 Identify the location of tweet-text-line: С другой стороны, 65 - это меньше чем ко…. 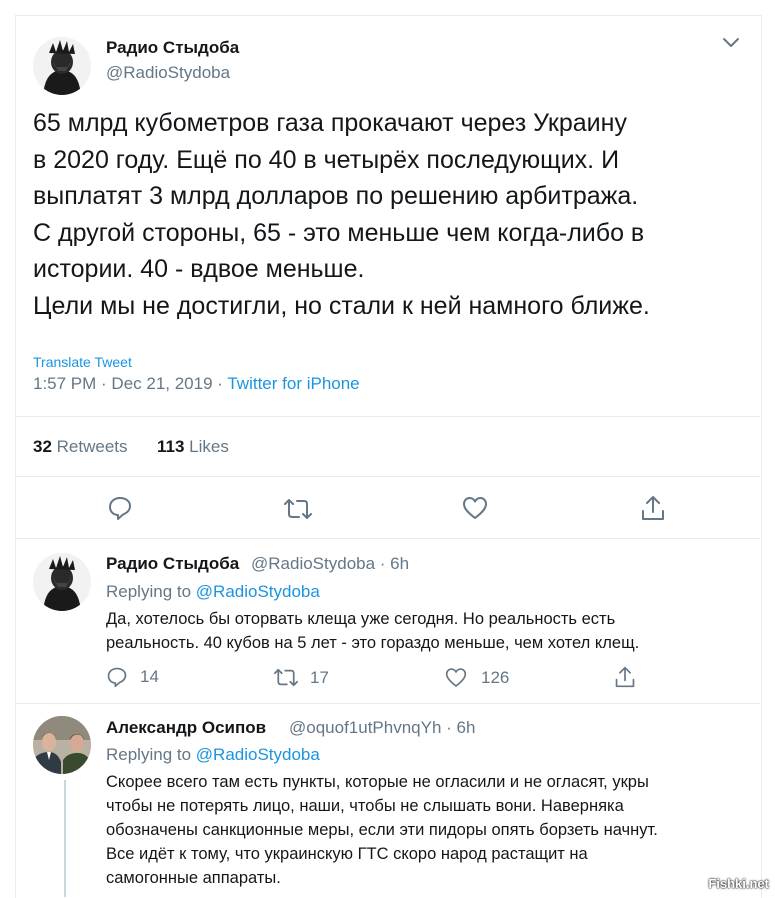
(339, 232).